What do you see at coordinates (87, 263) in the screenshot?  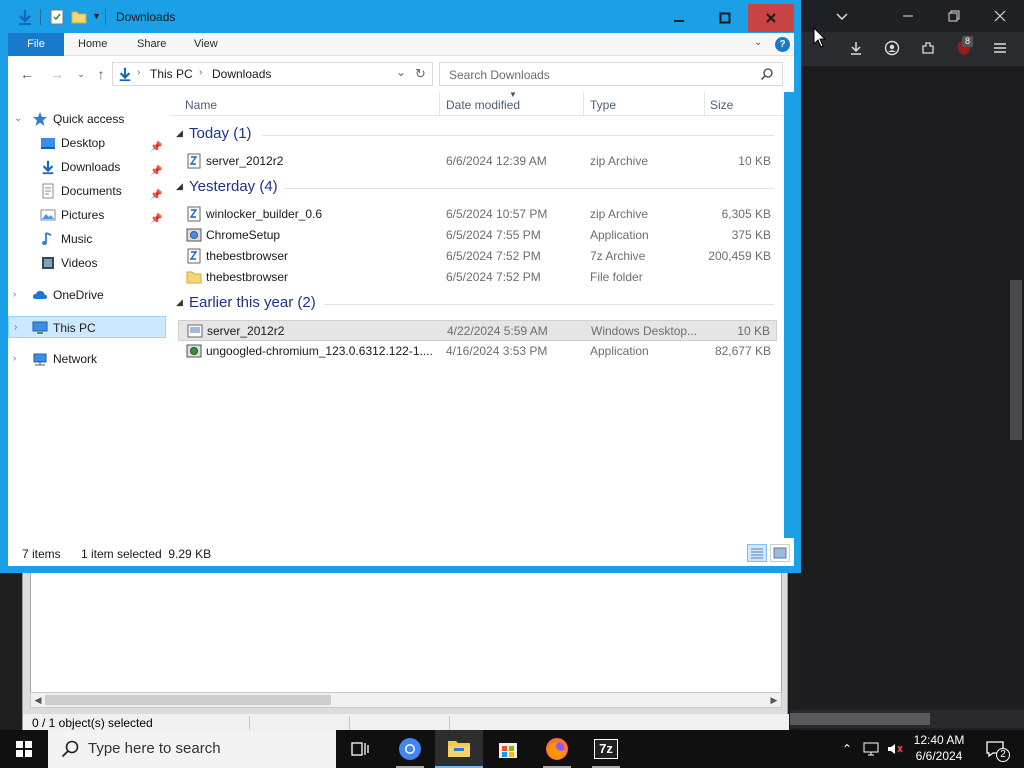 I see `nav-videos: Videos` at bounding box center [87, 263].